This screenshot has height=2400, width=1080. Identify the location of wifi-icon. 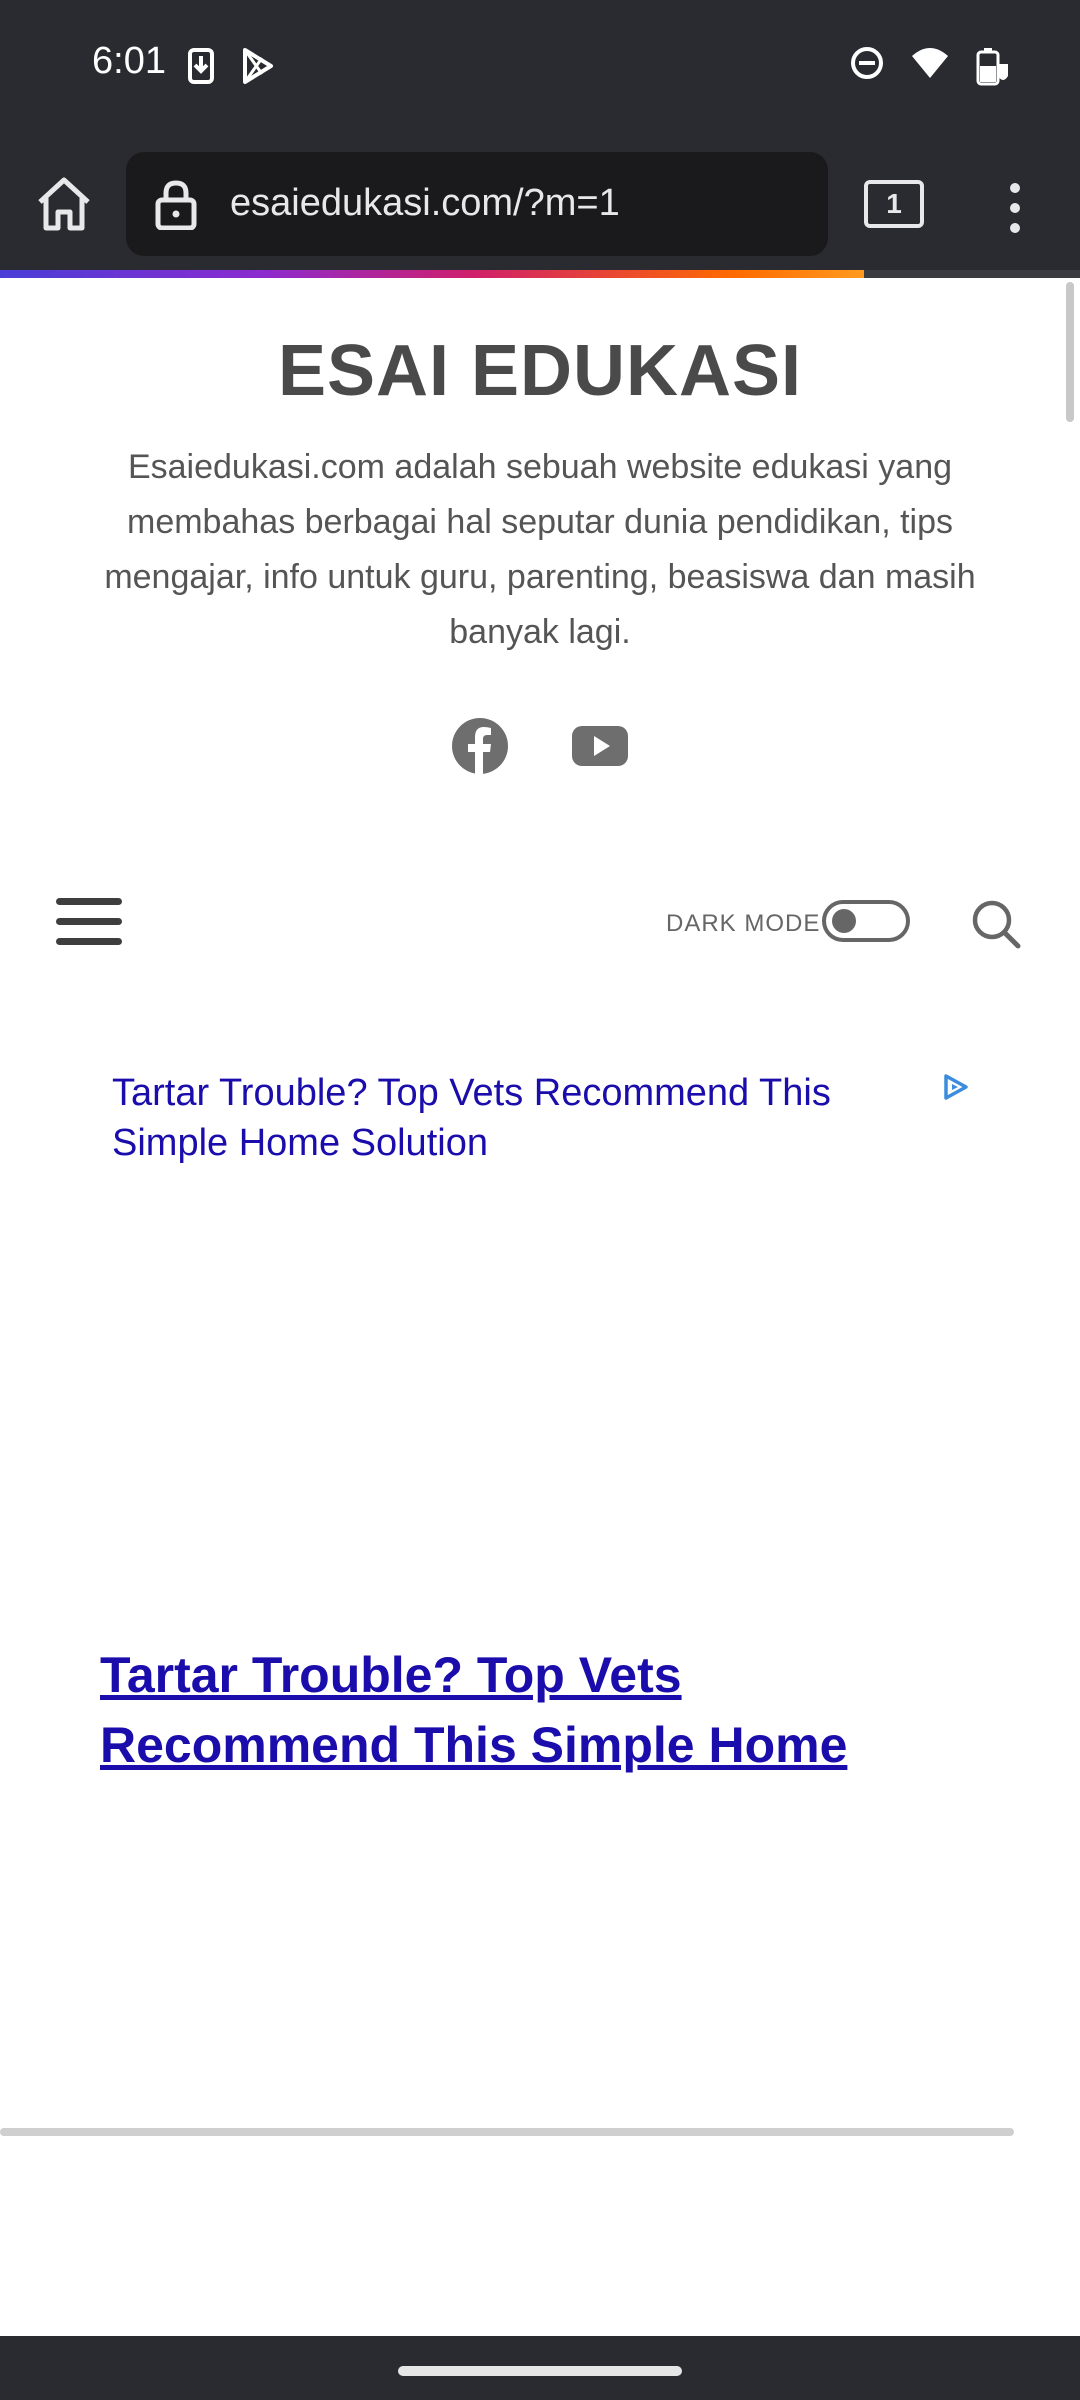
(930, 63).